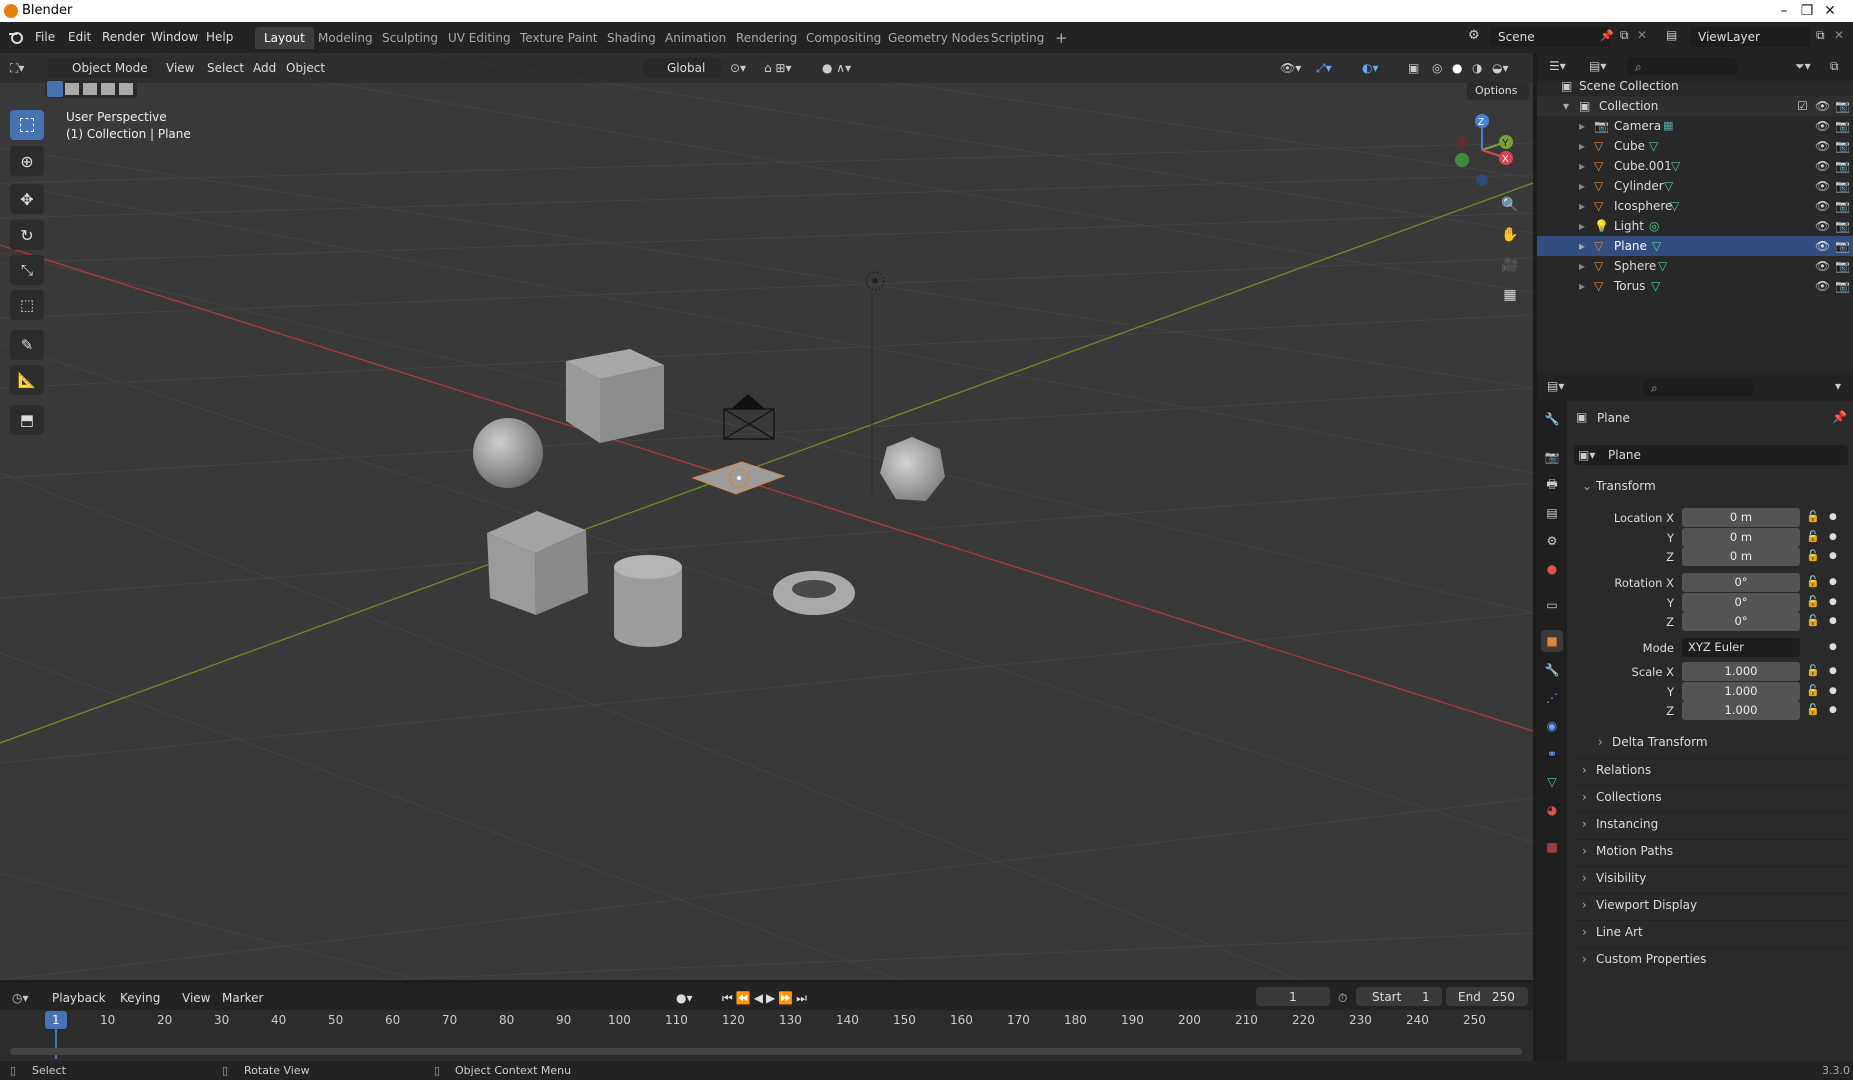 The image size is (1853, 1080). I want to click on properties-options-icon: ▾, so click(1838, 386).